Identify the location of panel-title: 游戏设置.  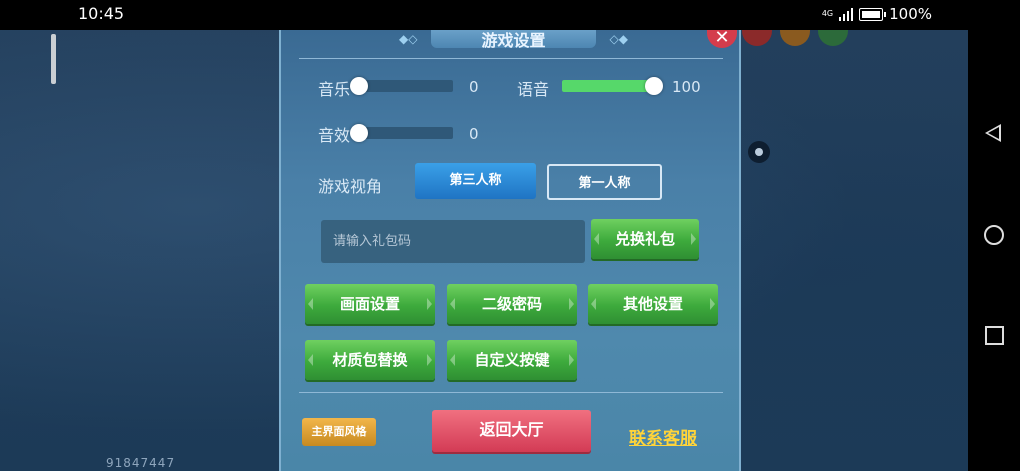
(513, 40).